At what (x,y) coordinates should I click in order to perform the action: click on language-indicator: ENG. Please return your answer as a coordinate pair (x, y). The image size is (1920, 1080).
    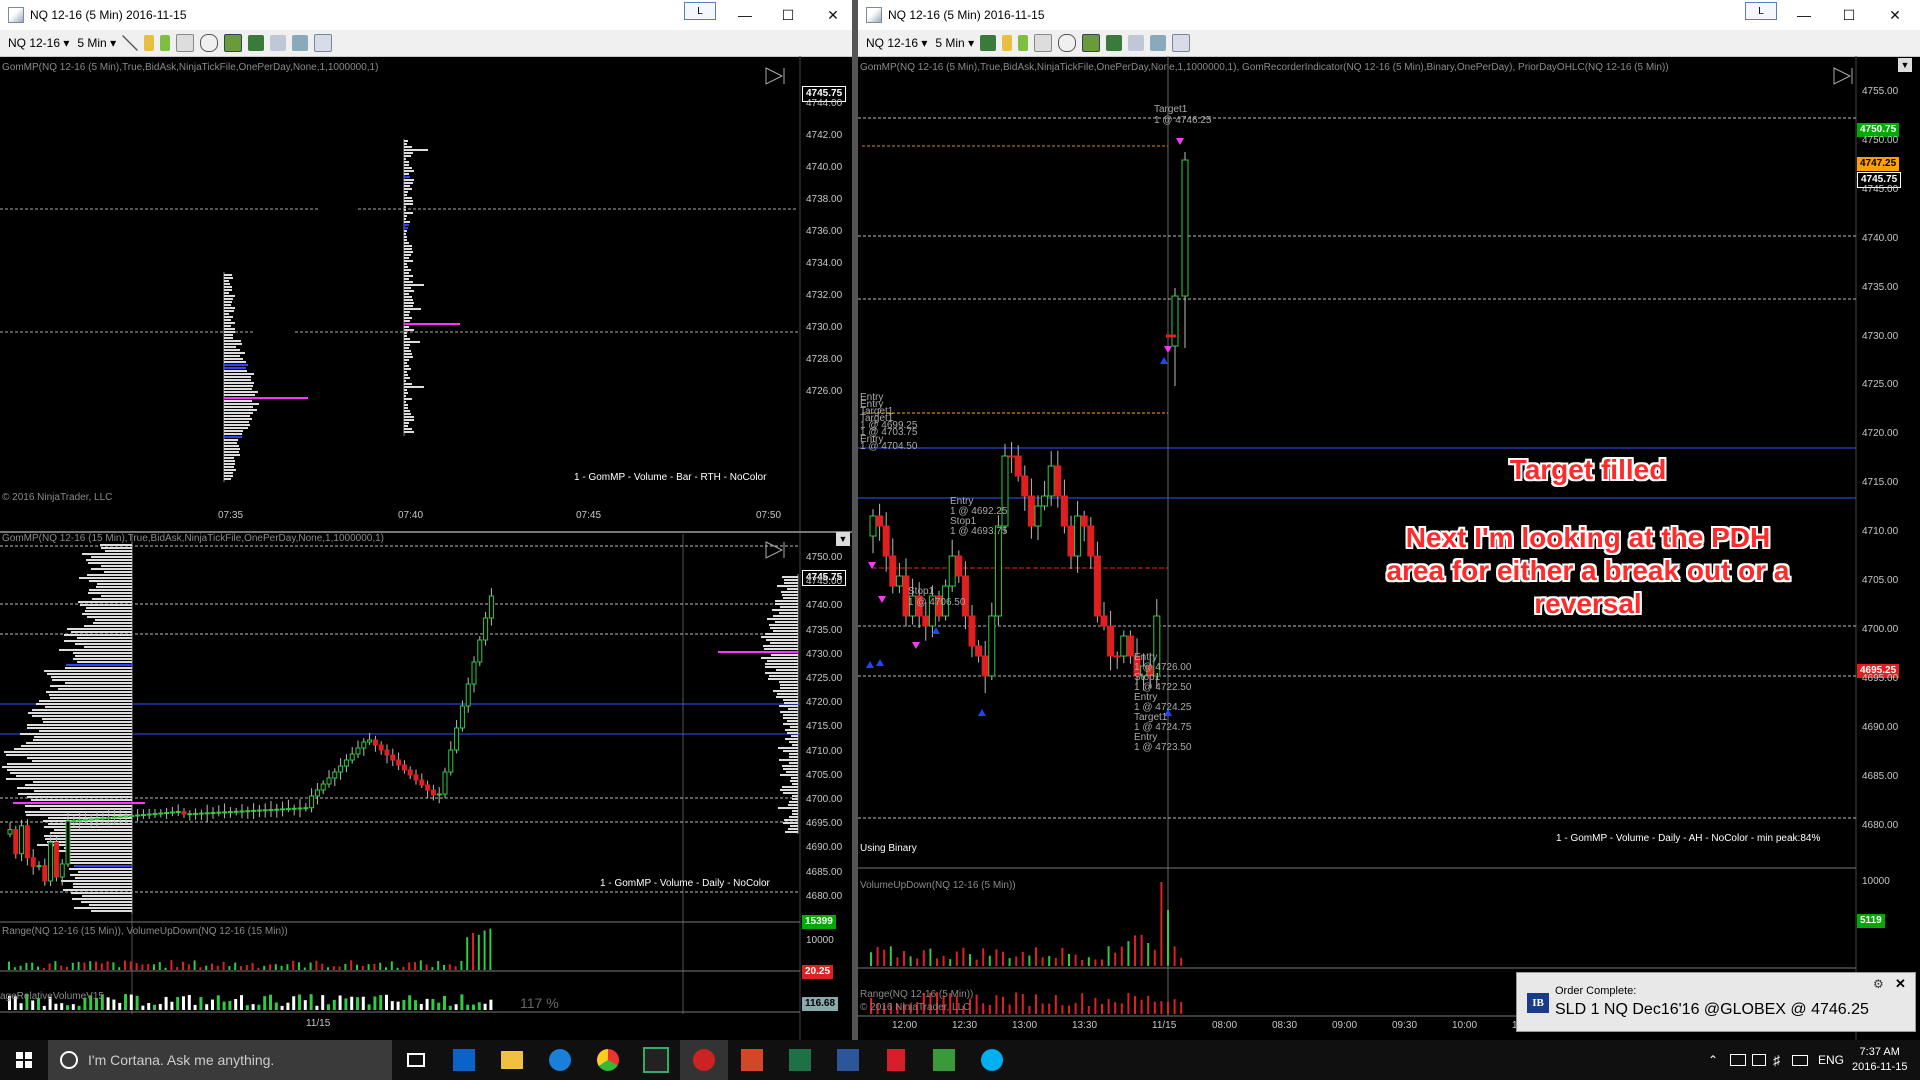
    Looking at the image, I should click on (1831, 1060).